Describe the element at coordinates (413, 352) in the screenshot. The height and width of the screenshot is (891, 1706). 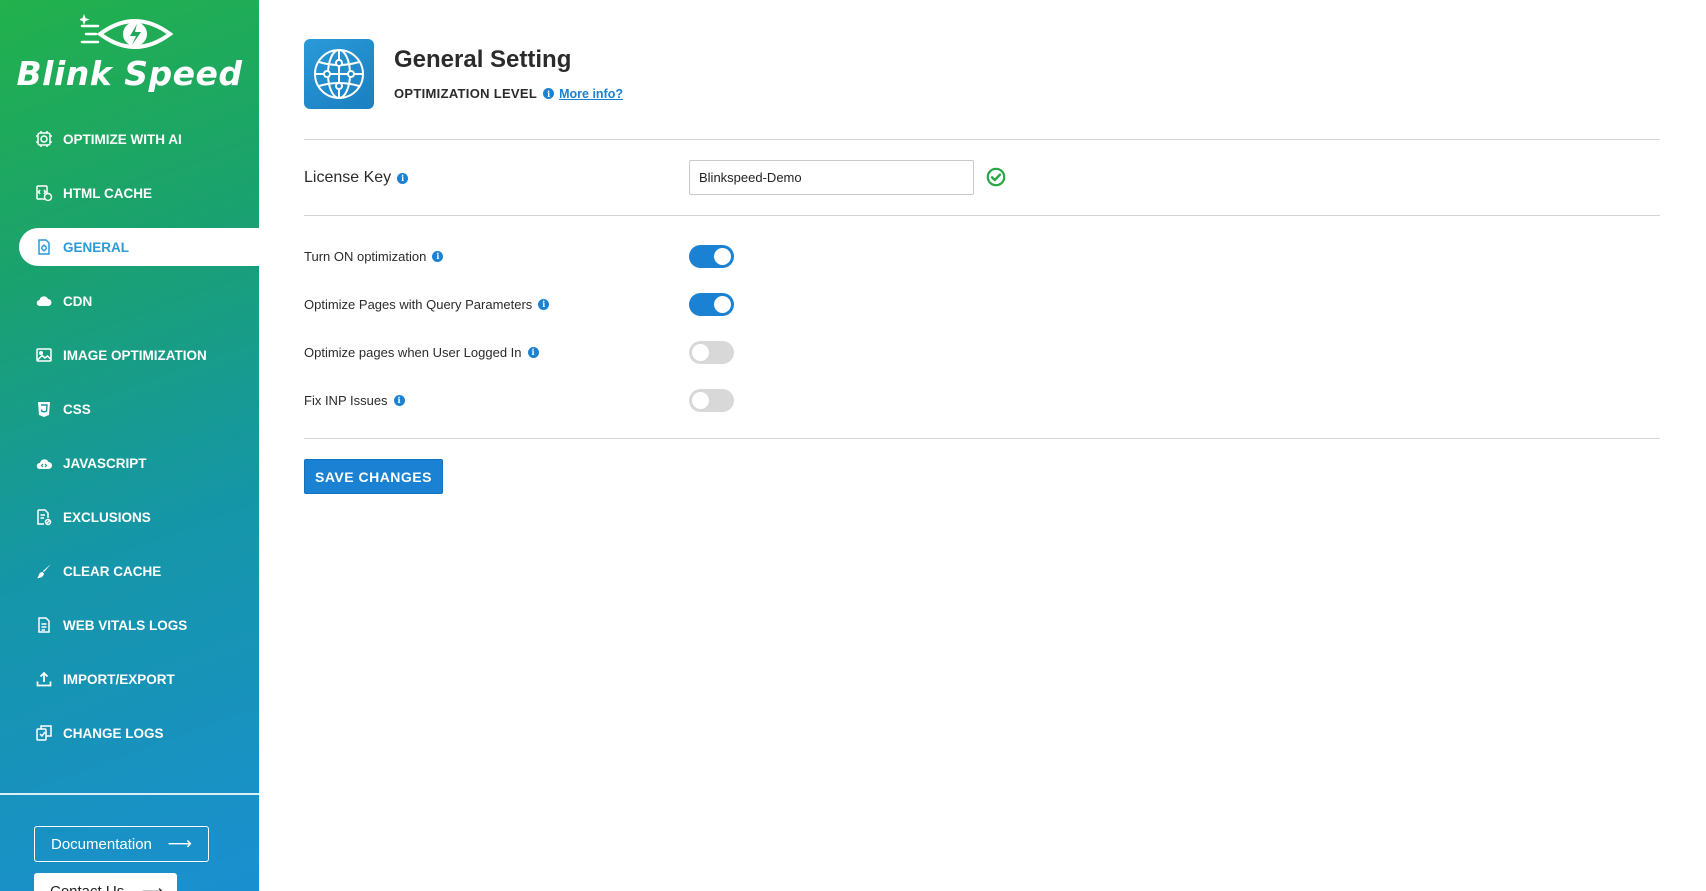
I see `option-label: Optimize pages when User Logged In` at that location.